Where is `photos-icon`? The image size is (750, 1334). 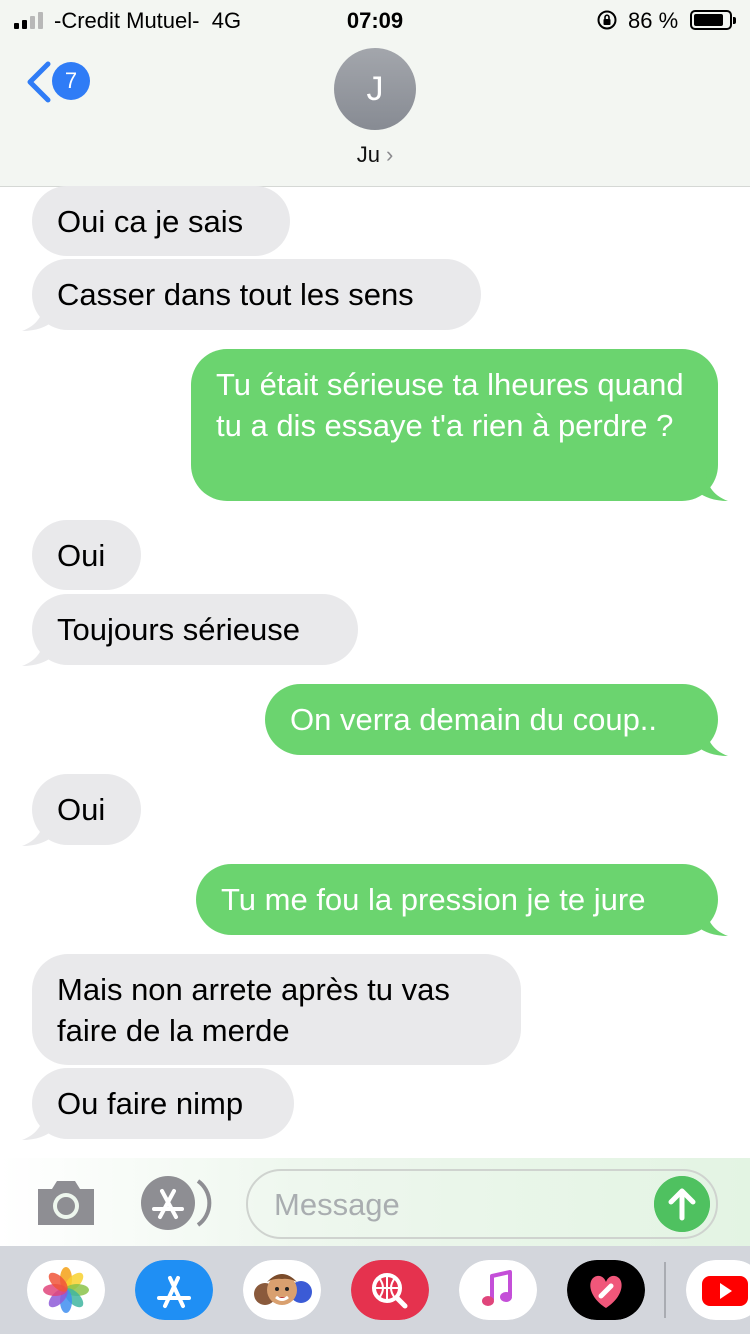
photos-icon is located at coordinates (66, 1290).